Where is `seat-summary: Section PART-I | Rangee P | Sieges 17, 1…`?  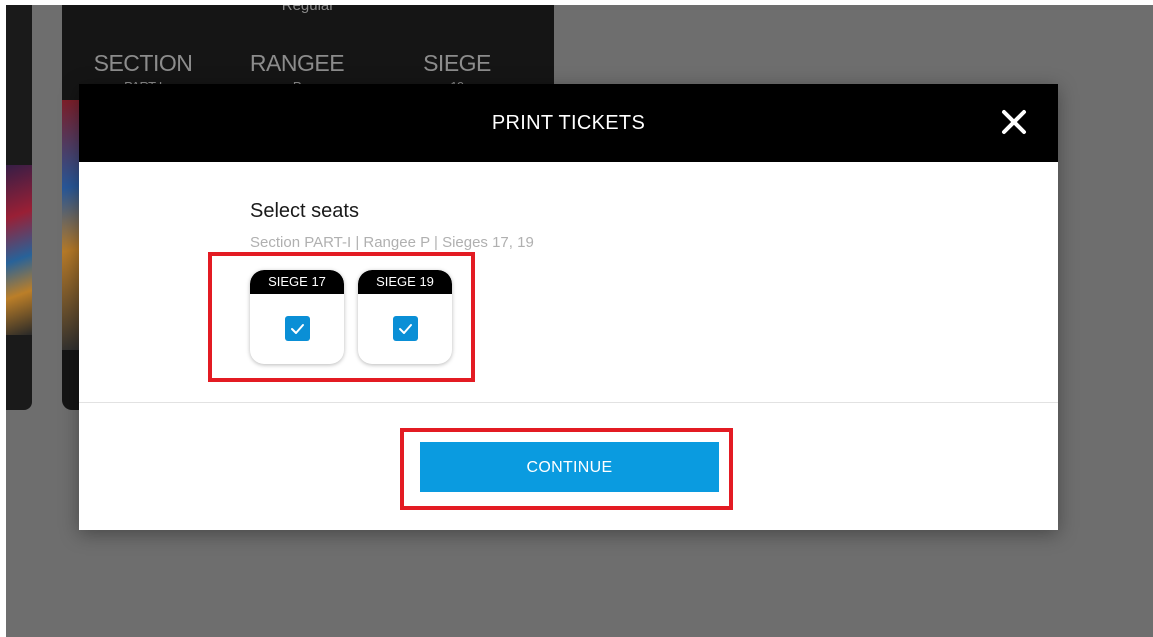 seat-summary: Section PART-I | Rangee P | Sieges 17, 1… is located at coordinates (392, 242).